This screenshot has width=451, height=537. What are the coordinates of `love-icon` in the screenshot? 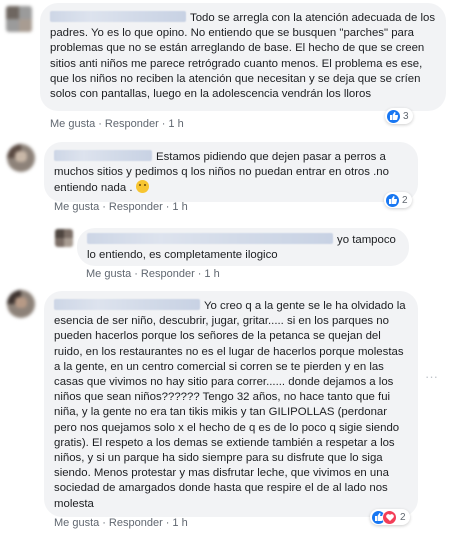 It's located at (389, 517).